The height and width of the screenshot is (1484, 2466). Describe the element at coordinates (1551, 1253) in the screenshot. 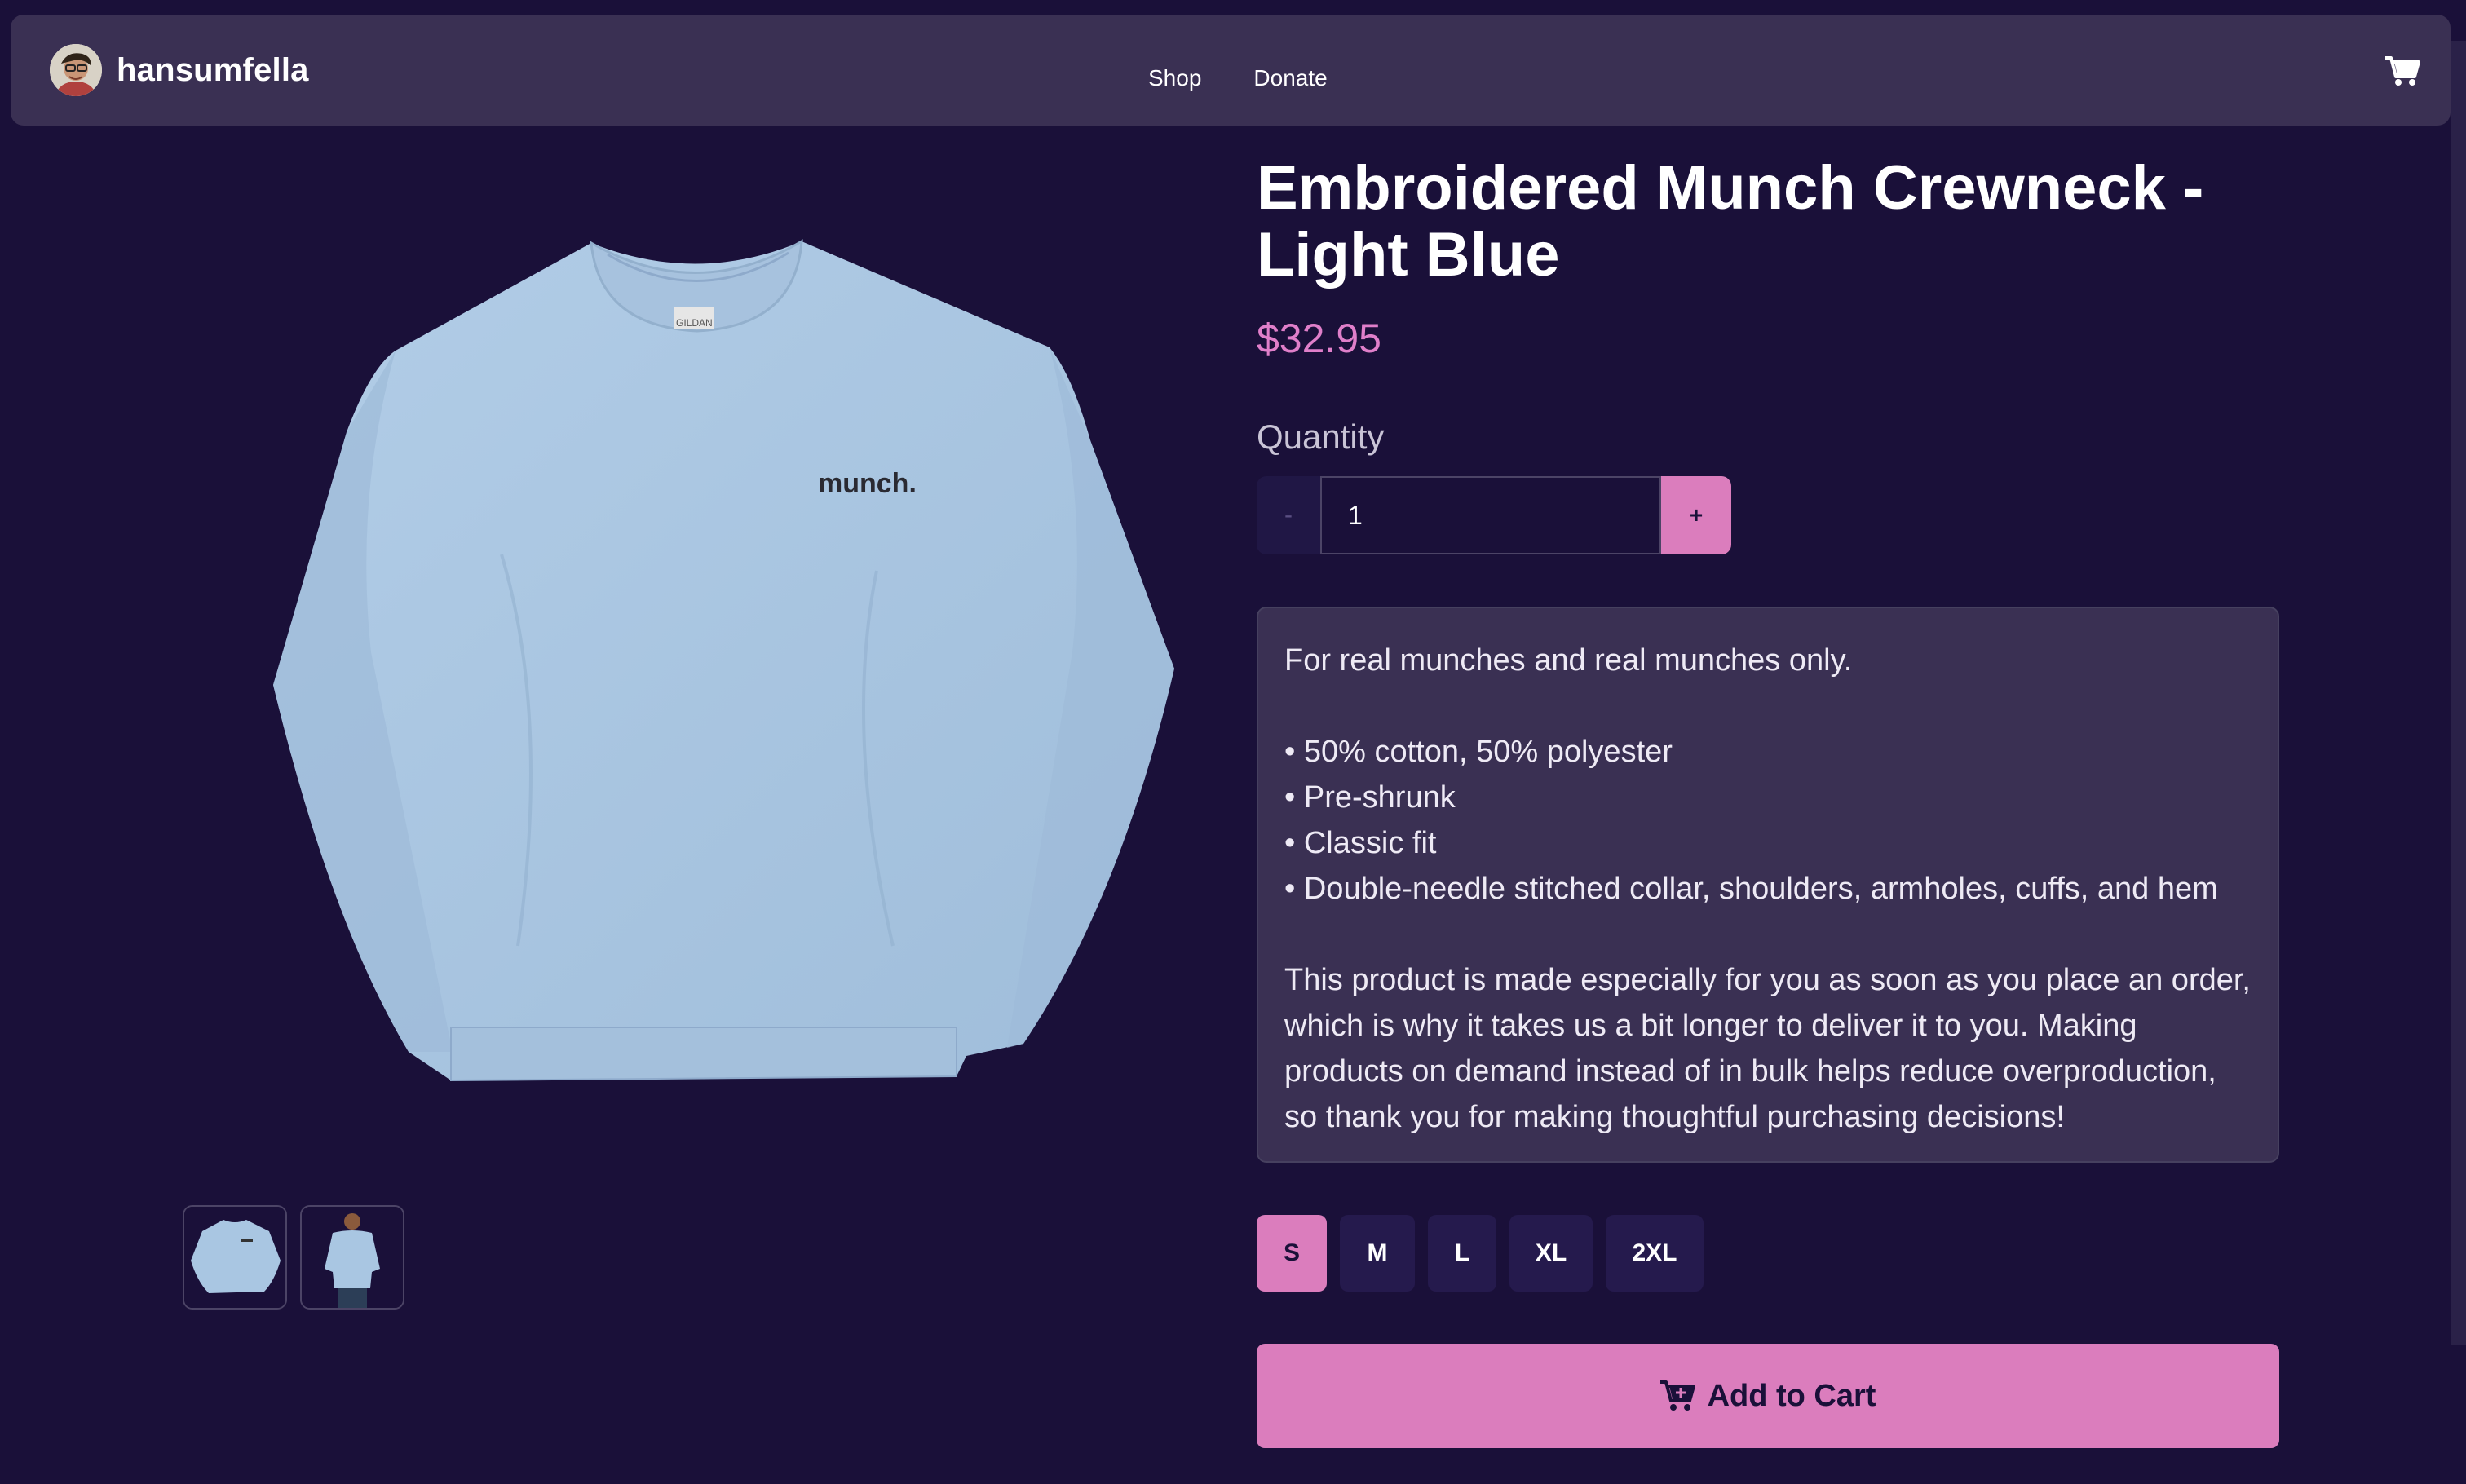

I see `size-option-xl: XL` at that location.